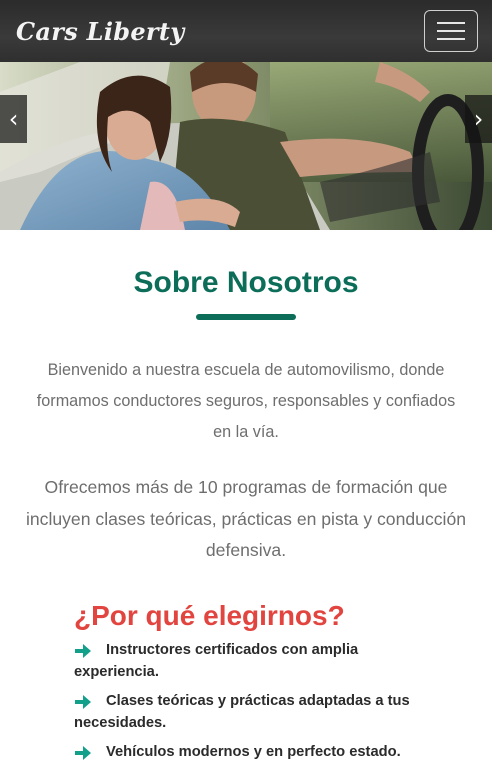 This screenshot has width=492, height=779. I want to click on list-item: Vehículos modernos y en perfecto estado., so click(259, 753).